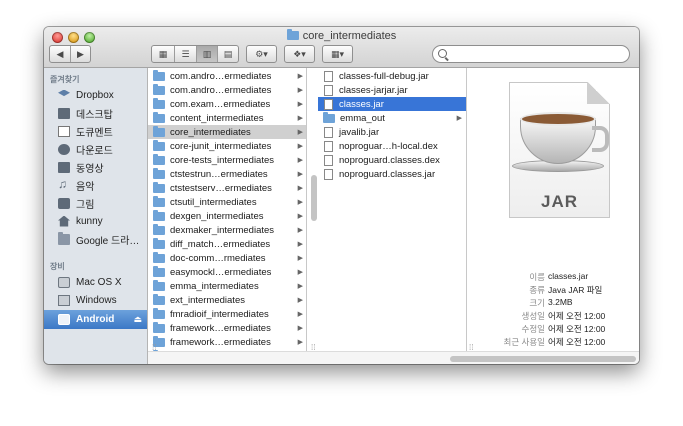 This screenshot has width=683, height=426. I want to click on sidebar-item-movies: 동영상, so click(95, 167).